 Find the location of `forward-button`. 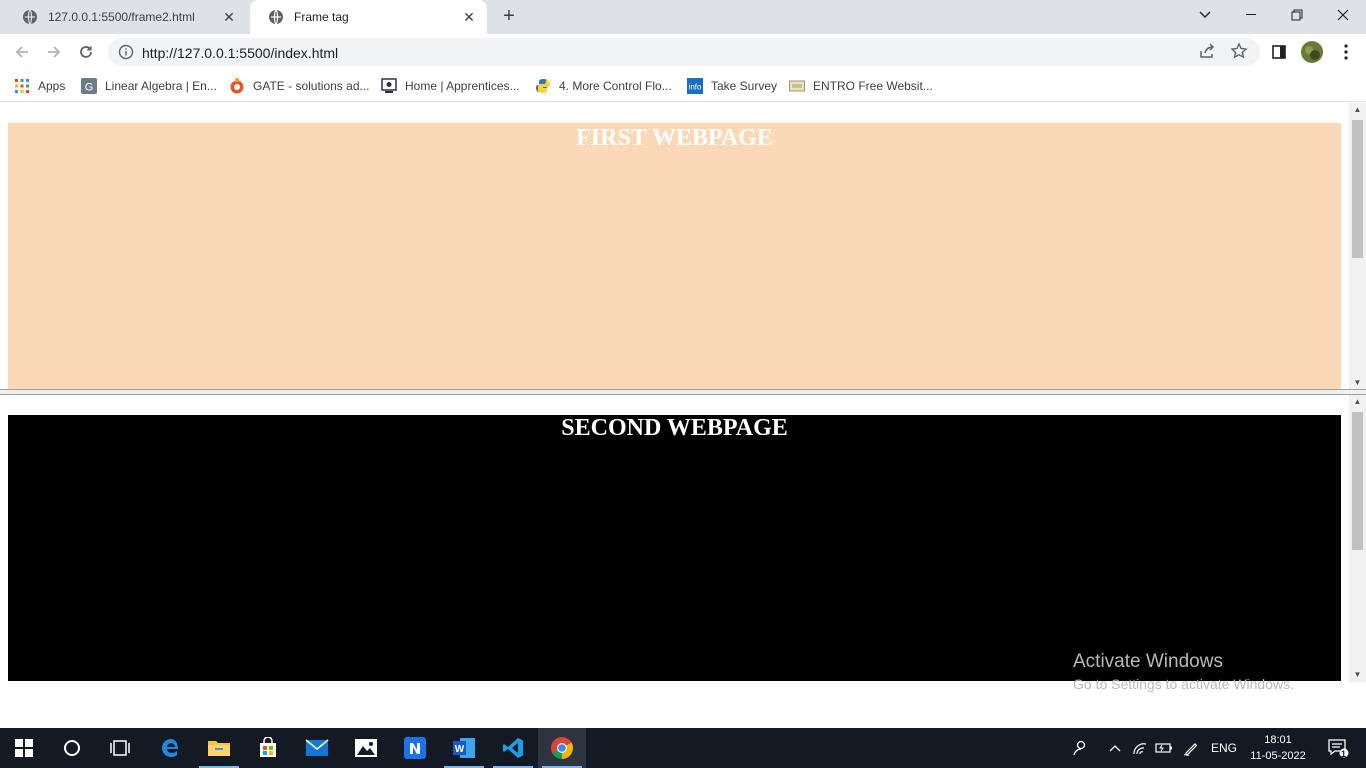

forward-button is located at coordinates (54, 52).